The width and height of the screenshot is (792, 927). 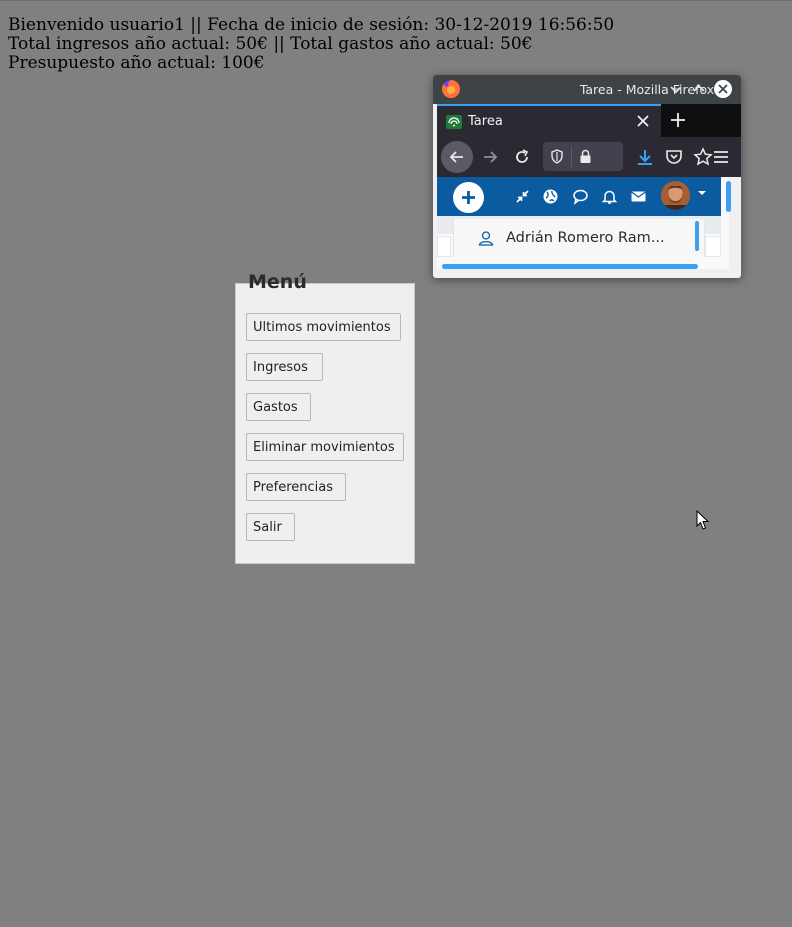 What do you see at coordinates (702, 193) in the screenshot?
I see `chevron-down-icon` at bounding box center [702, 193].